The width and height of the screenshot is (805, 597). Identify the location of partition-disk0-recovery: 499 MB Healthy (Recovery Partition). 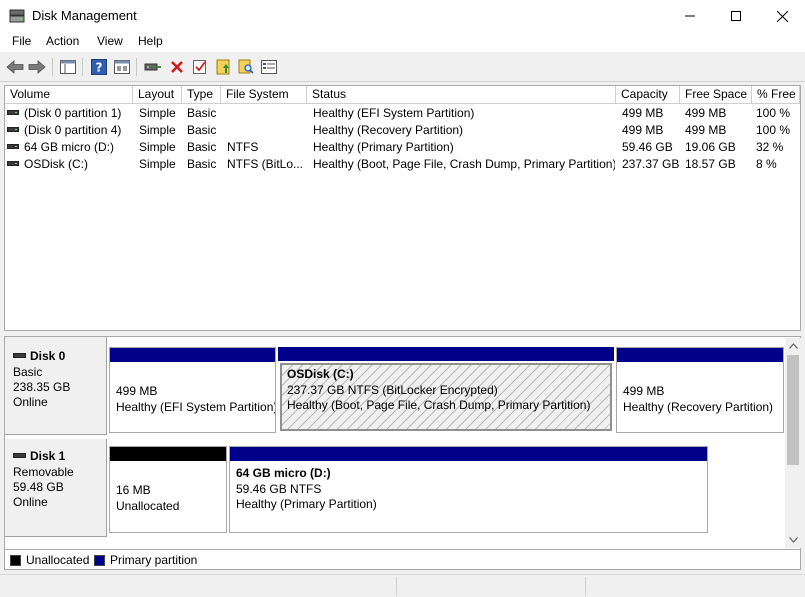
(700, 390).